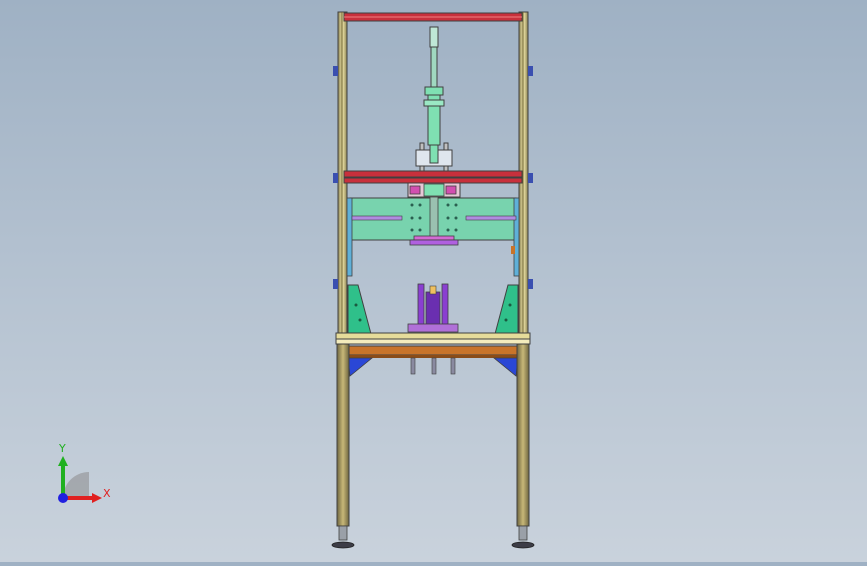 This screenshot has height=566, width=867. I want to click on fixture, so click(433, 308).